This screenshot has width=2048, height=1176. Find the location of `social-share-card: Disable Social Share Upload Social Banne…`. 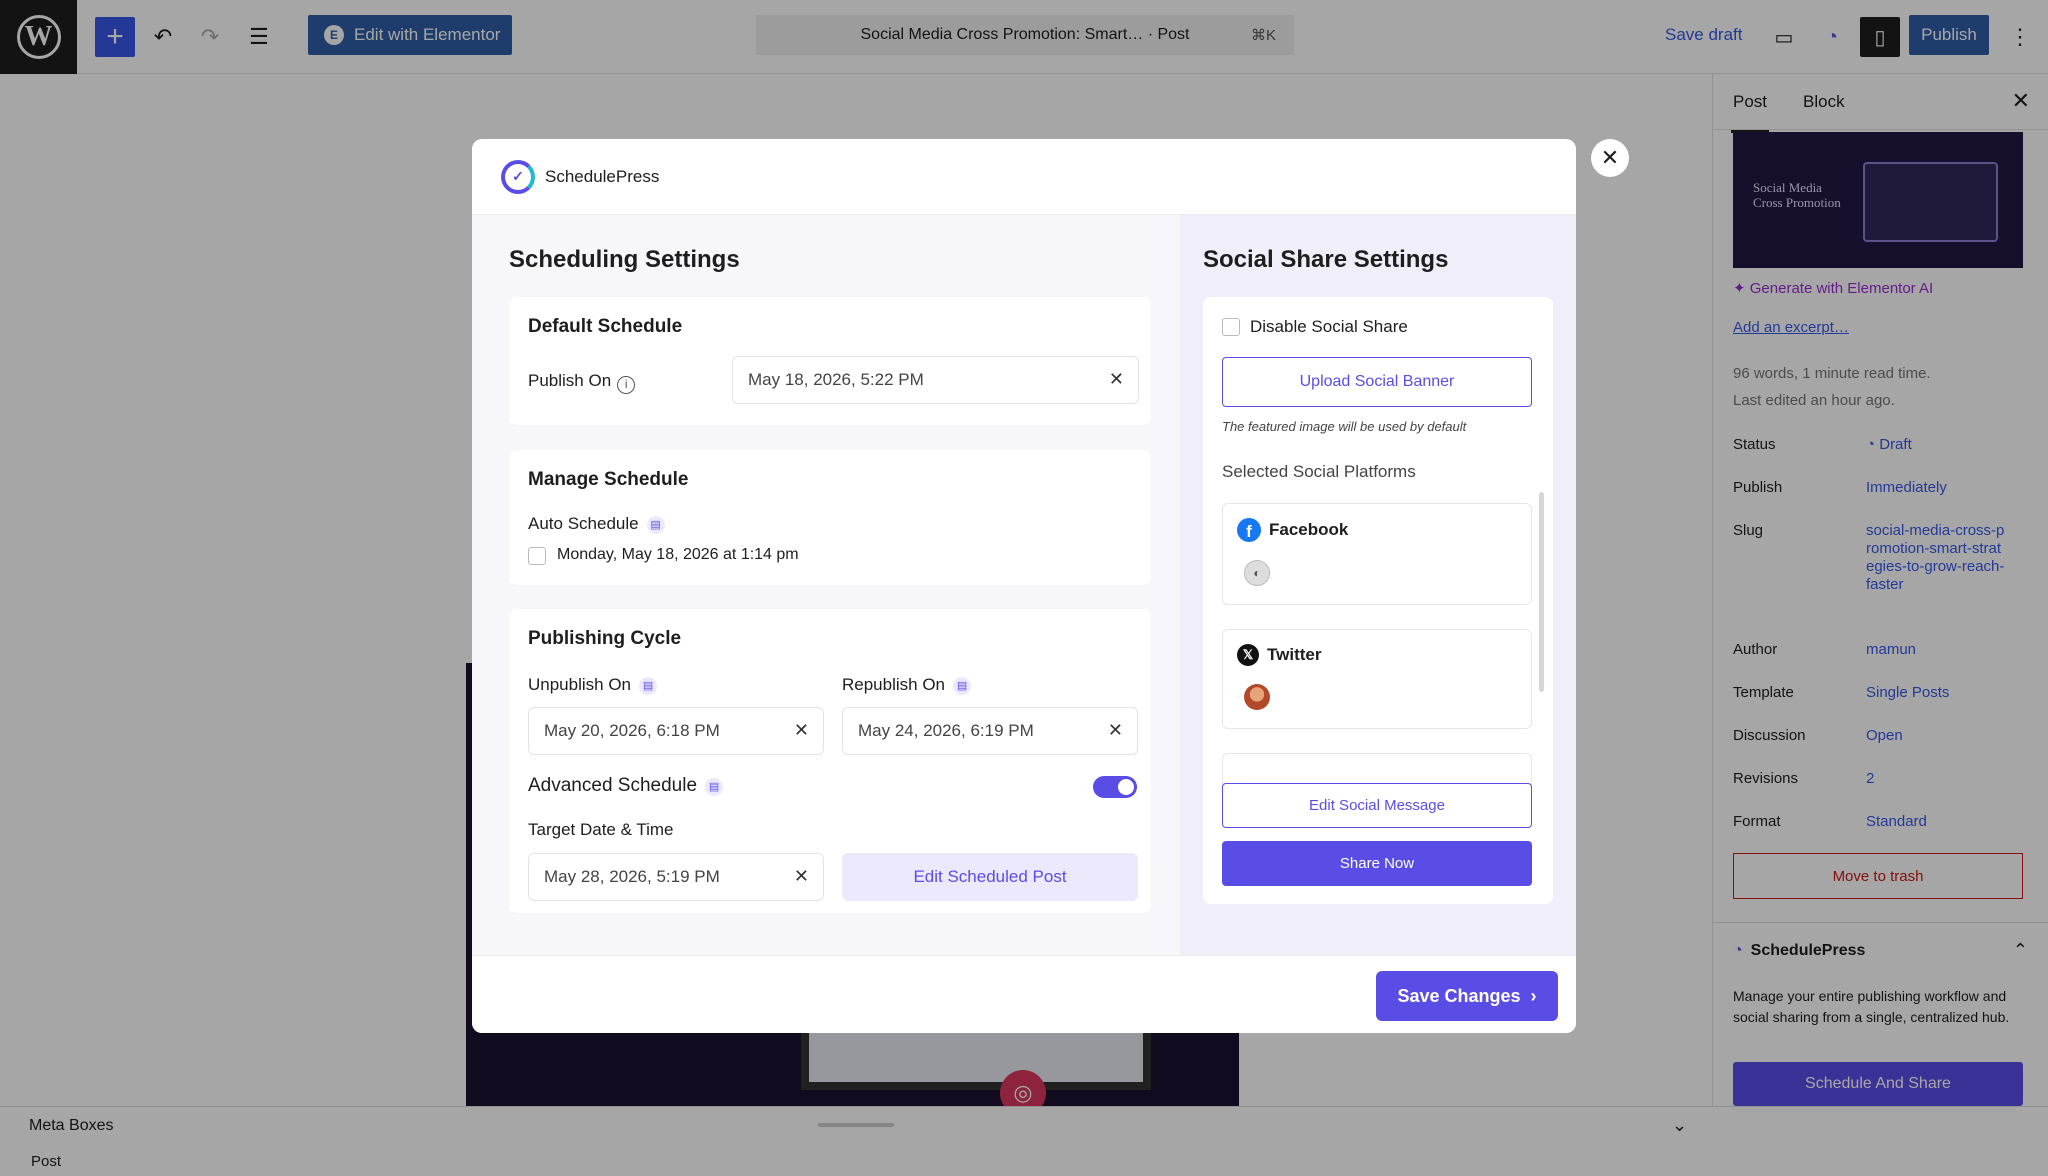

social-share-card: Disable Social Share Upload Social Banne… is located at coordinates (1378, 600).